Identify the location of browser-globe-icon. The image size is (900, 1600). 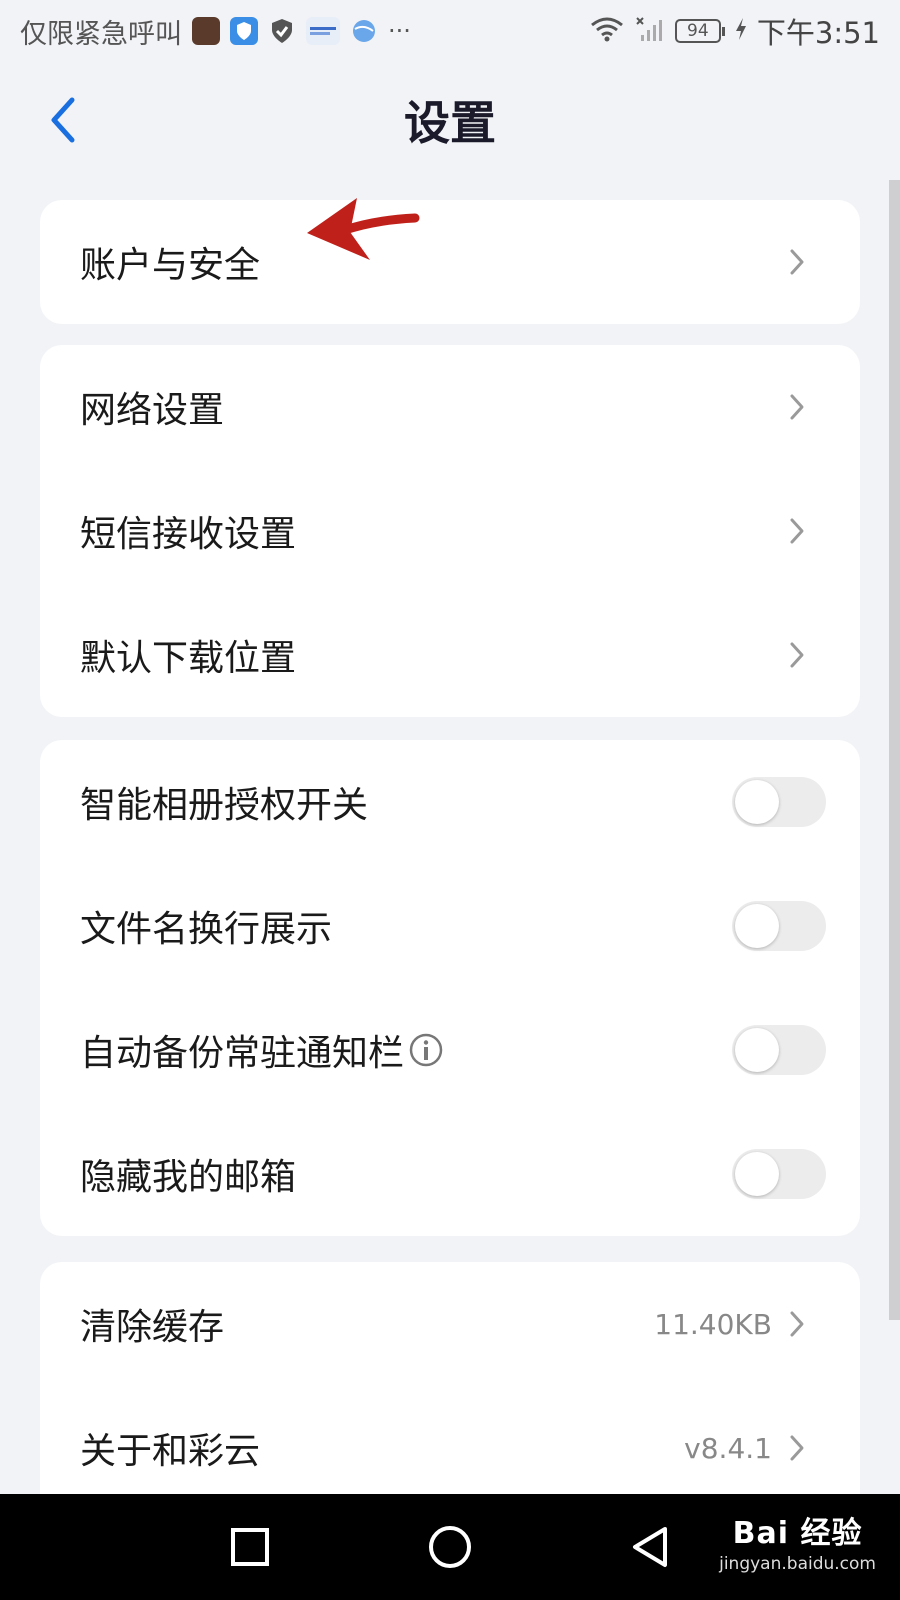
(364, 31).